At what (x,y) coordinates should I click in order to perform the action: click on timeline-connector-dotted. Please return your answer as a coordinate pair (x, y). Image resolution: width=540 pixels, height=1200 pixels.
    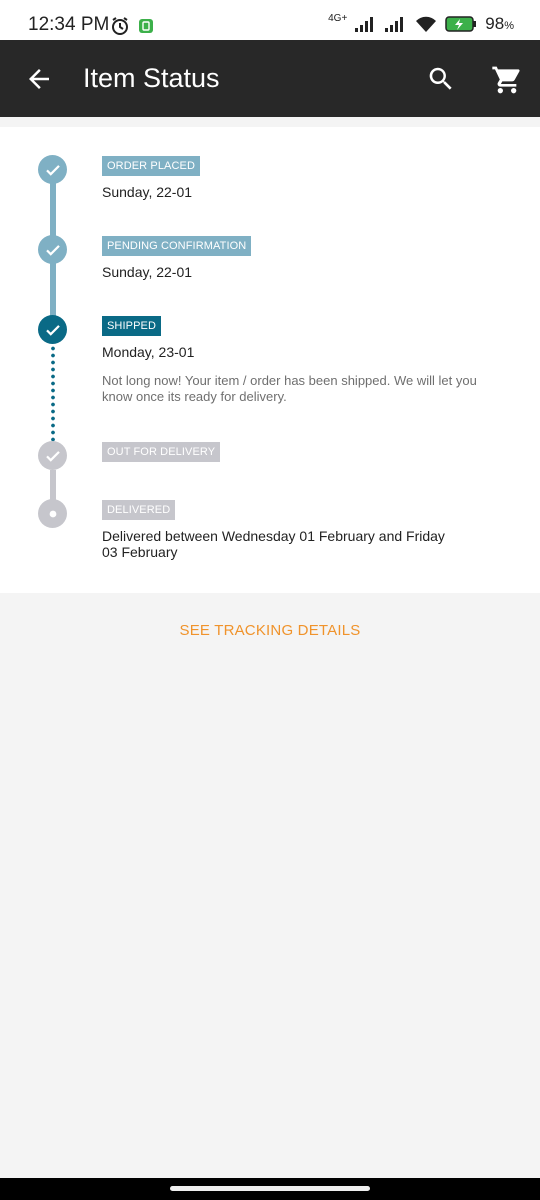
    Looking at the image, I should click on (53, 394).